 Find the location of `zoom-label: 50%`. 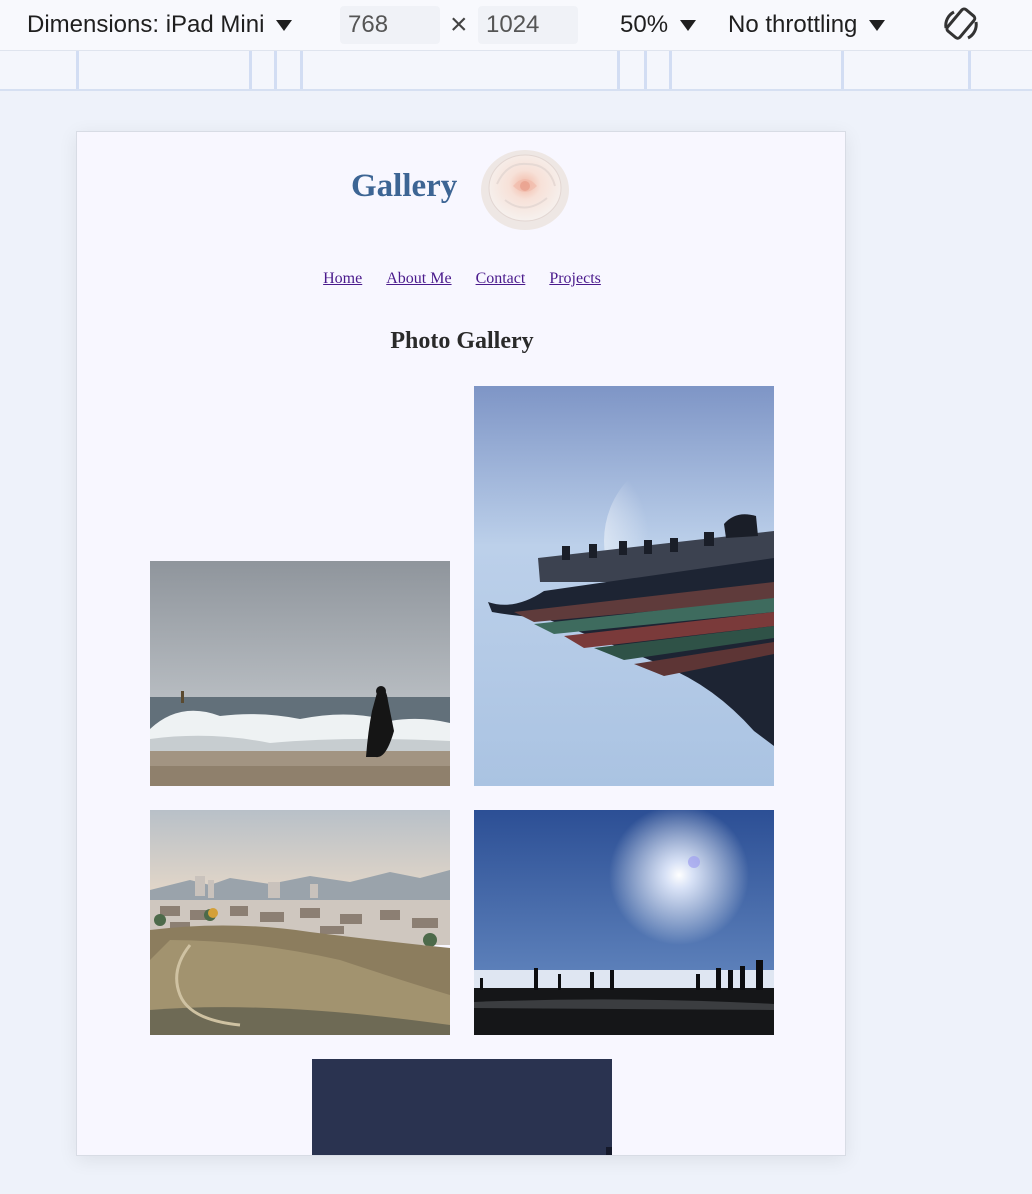

zoom-label: 50% is located at coordinates (644, 24).